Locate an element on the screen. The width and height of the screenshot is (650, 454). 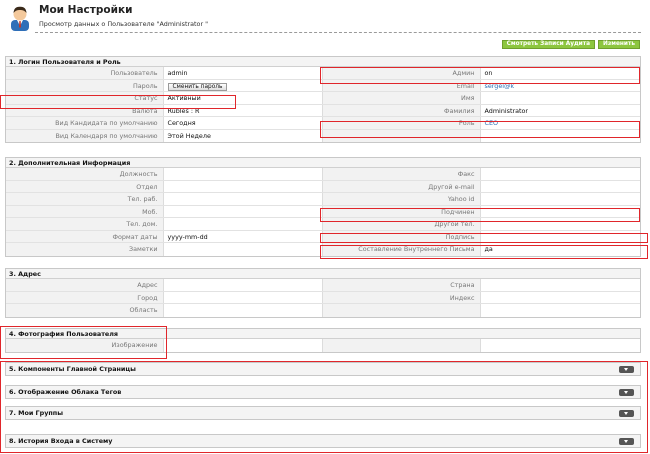
field-label: Область is located at coordinates (85, 310).